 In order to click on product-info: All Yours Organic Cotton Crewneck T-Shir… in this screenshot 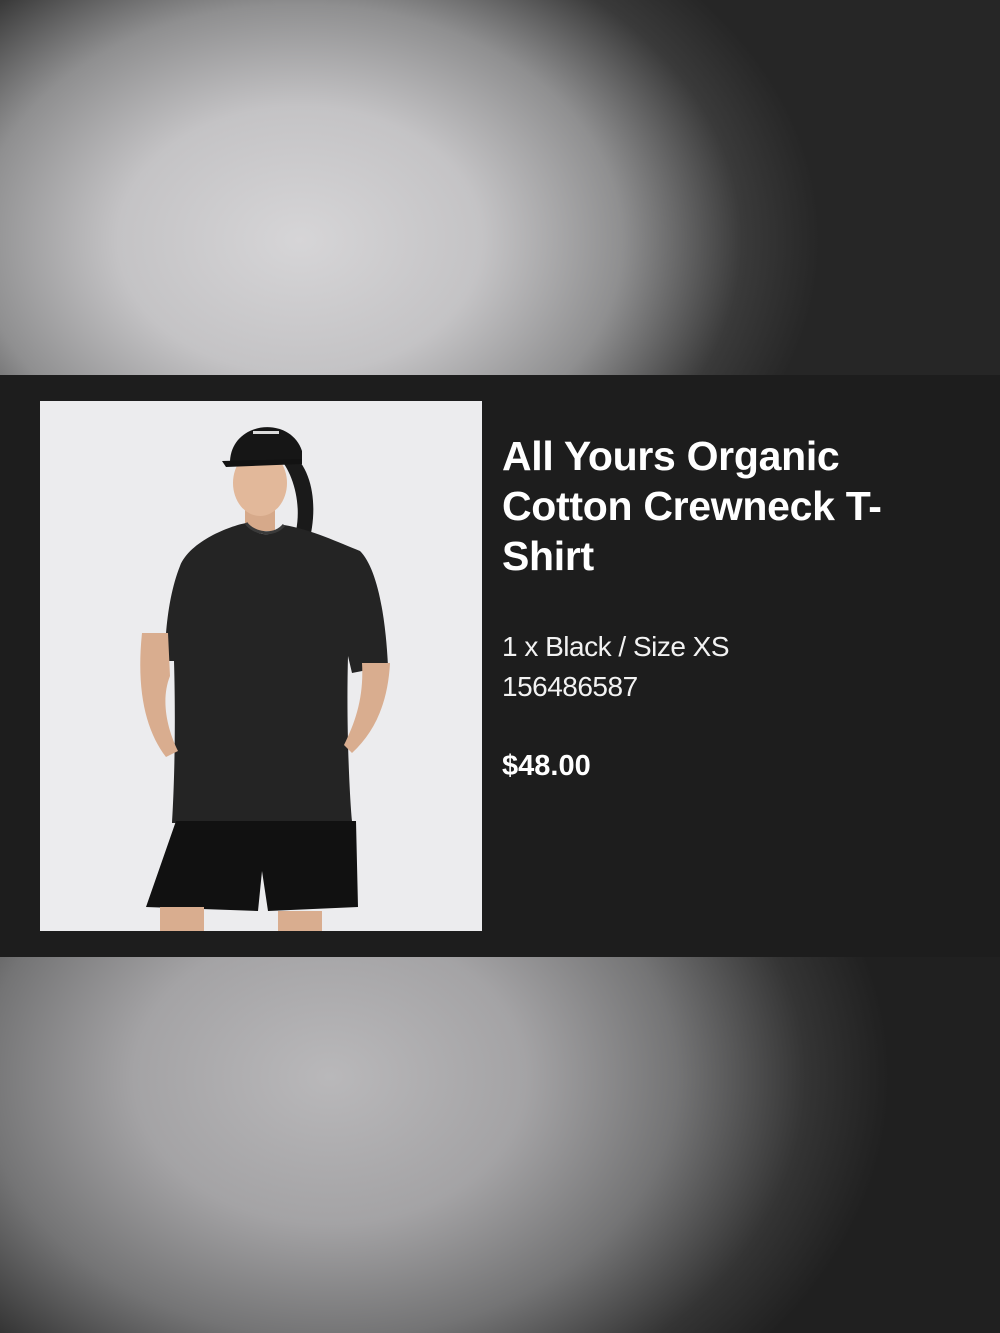, I will do `click(737, 607)`.